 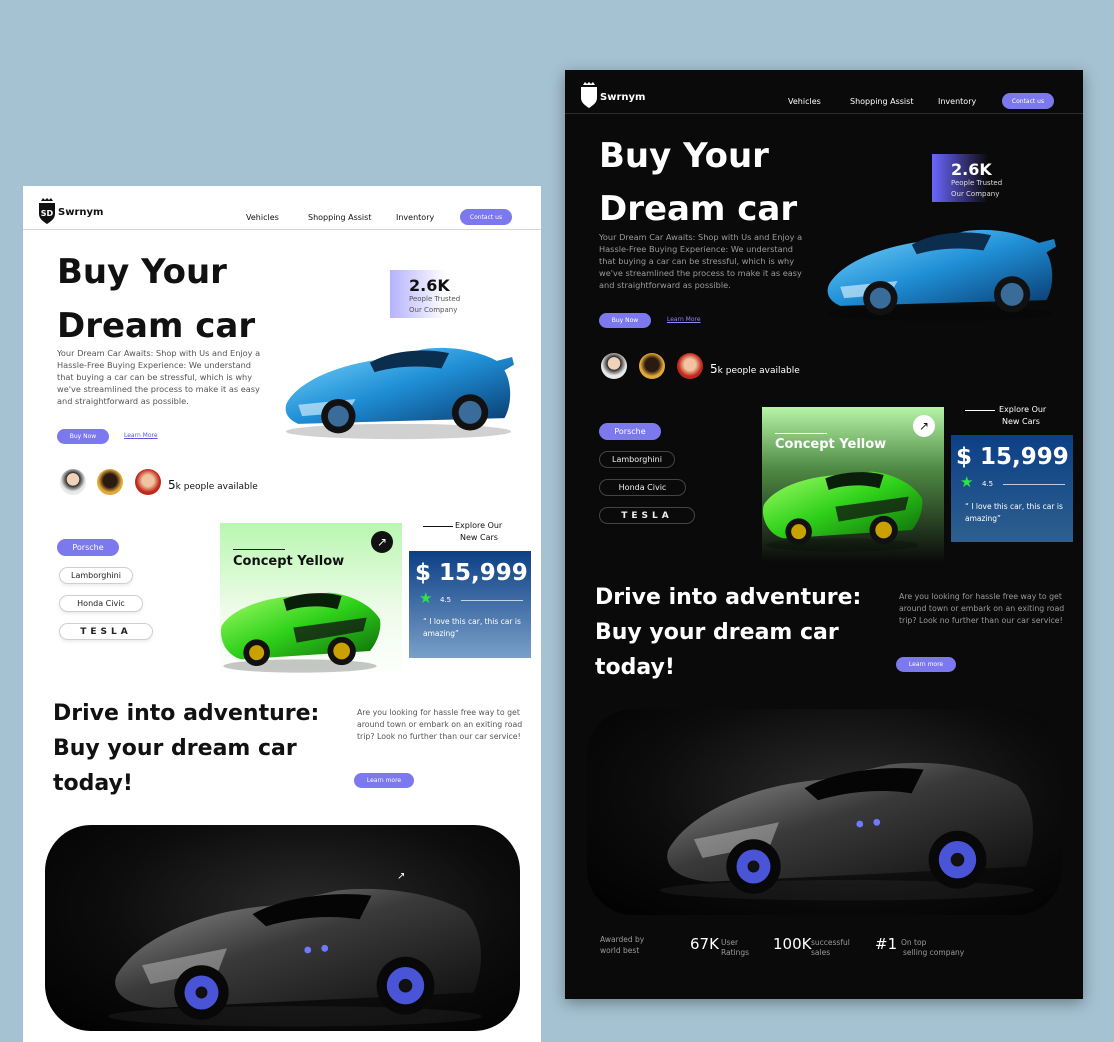 I want to click on rank-stat-number: #1, so click(x=886, y=944).